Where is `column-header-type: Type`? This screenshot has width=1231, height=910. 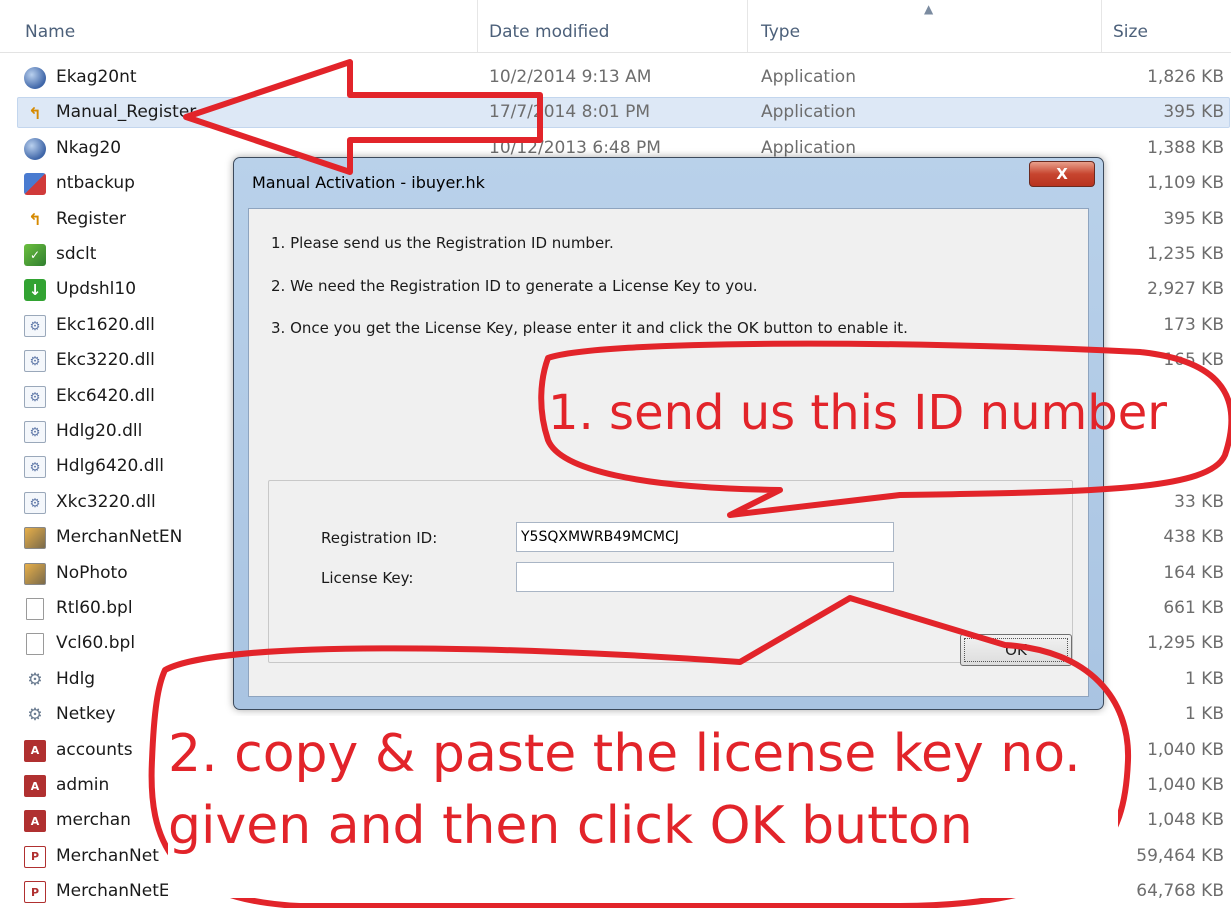 column-header-type: Type is located at coordinates (780, 32).